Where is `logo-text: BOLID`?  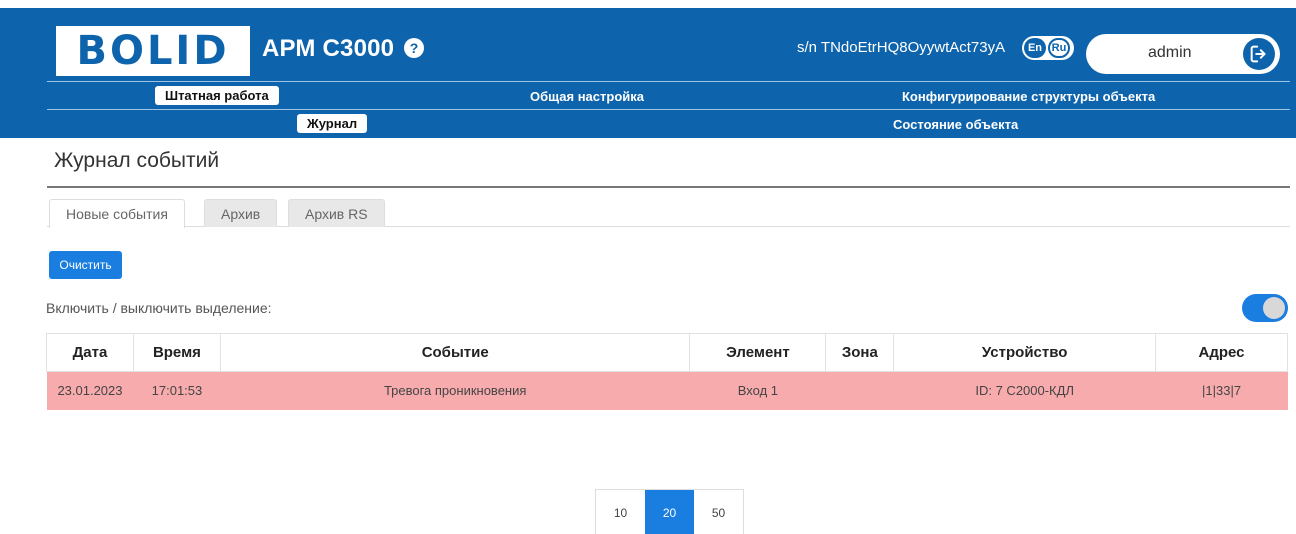 logo-text: BOLID is located at coordinates (153, 51).